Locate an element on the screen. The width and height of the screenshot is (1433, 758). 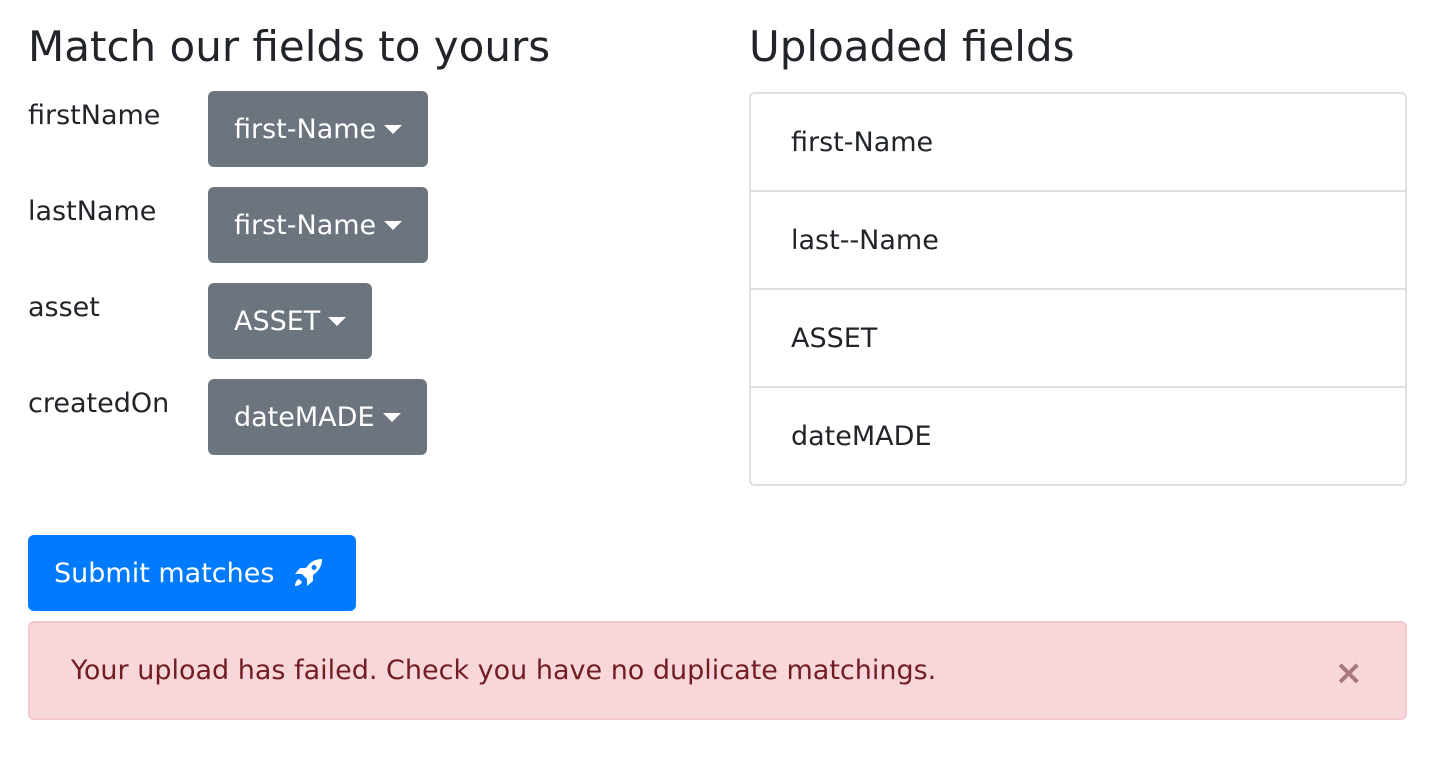
field-label: asset is located at coordinates (64, 307).